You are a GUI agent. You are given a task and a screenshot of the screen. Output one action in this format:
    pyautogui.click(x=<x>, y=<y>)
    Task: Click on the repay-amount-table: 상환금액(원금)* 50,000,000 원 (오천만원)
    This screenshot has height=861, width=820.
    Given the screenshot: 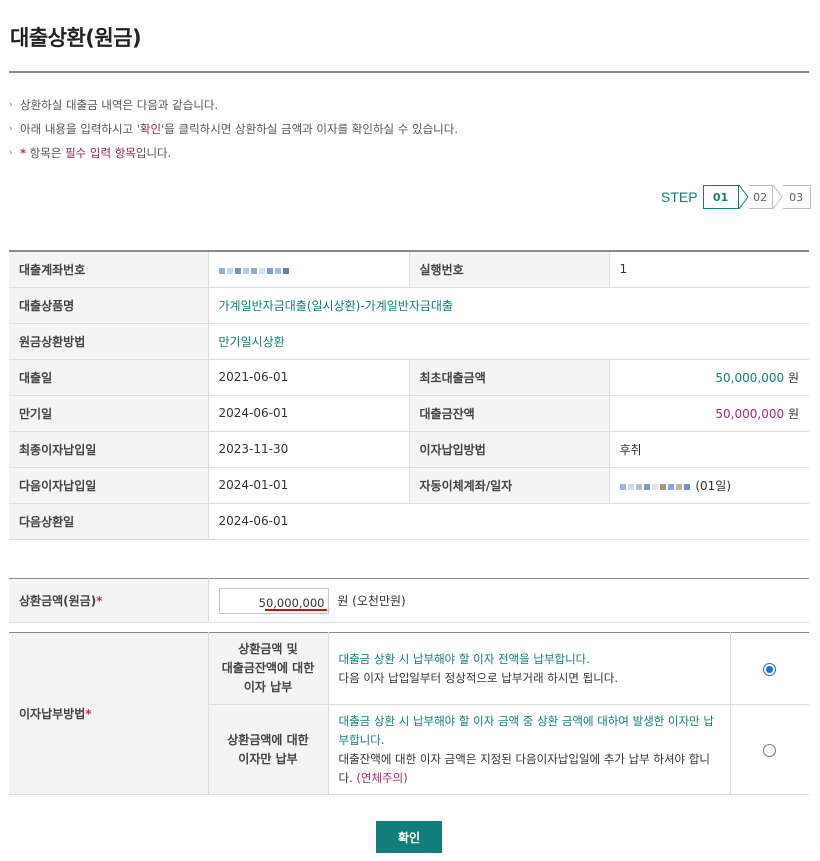 What is the action you would take?
    pyautogui.click(x=409, y=600)
    